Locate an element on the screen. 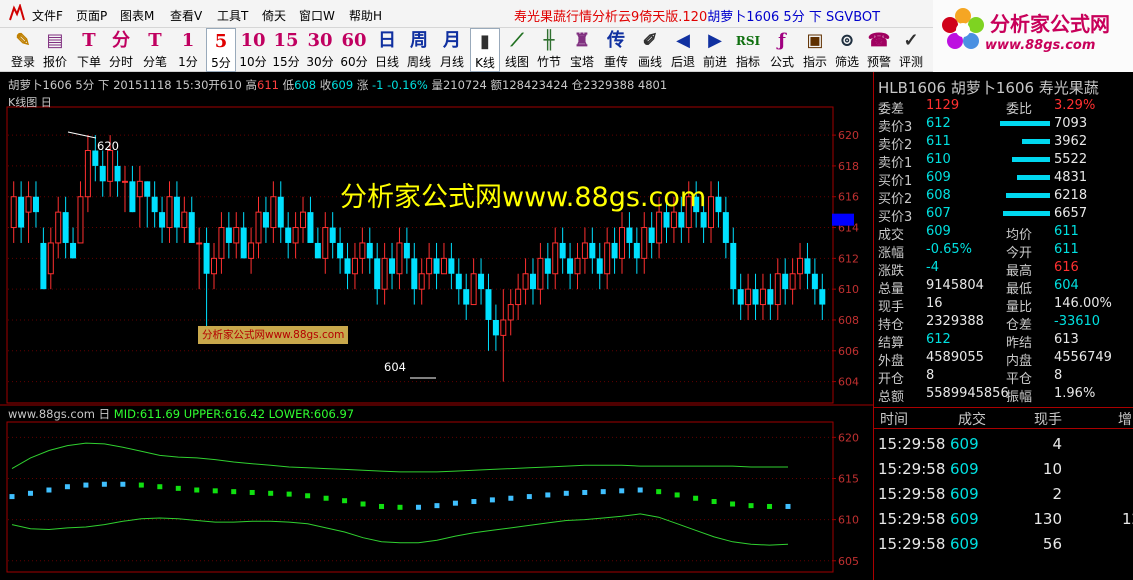 The image size is (1133, 580). toolbar-candle-button: ▮ K线 is located at coordinates (485, 50).